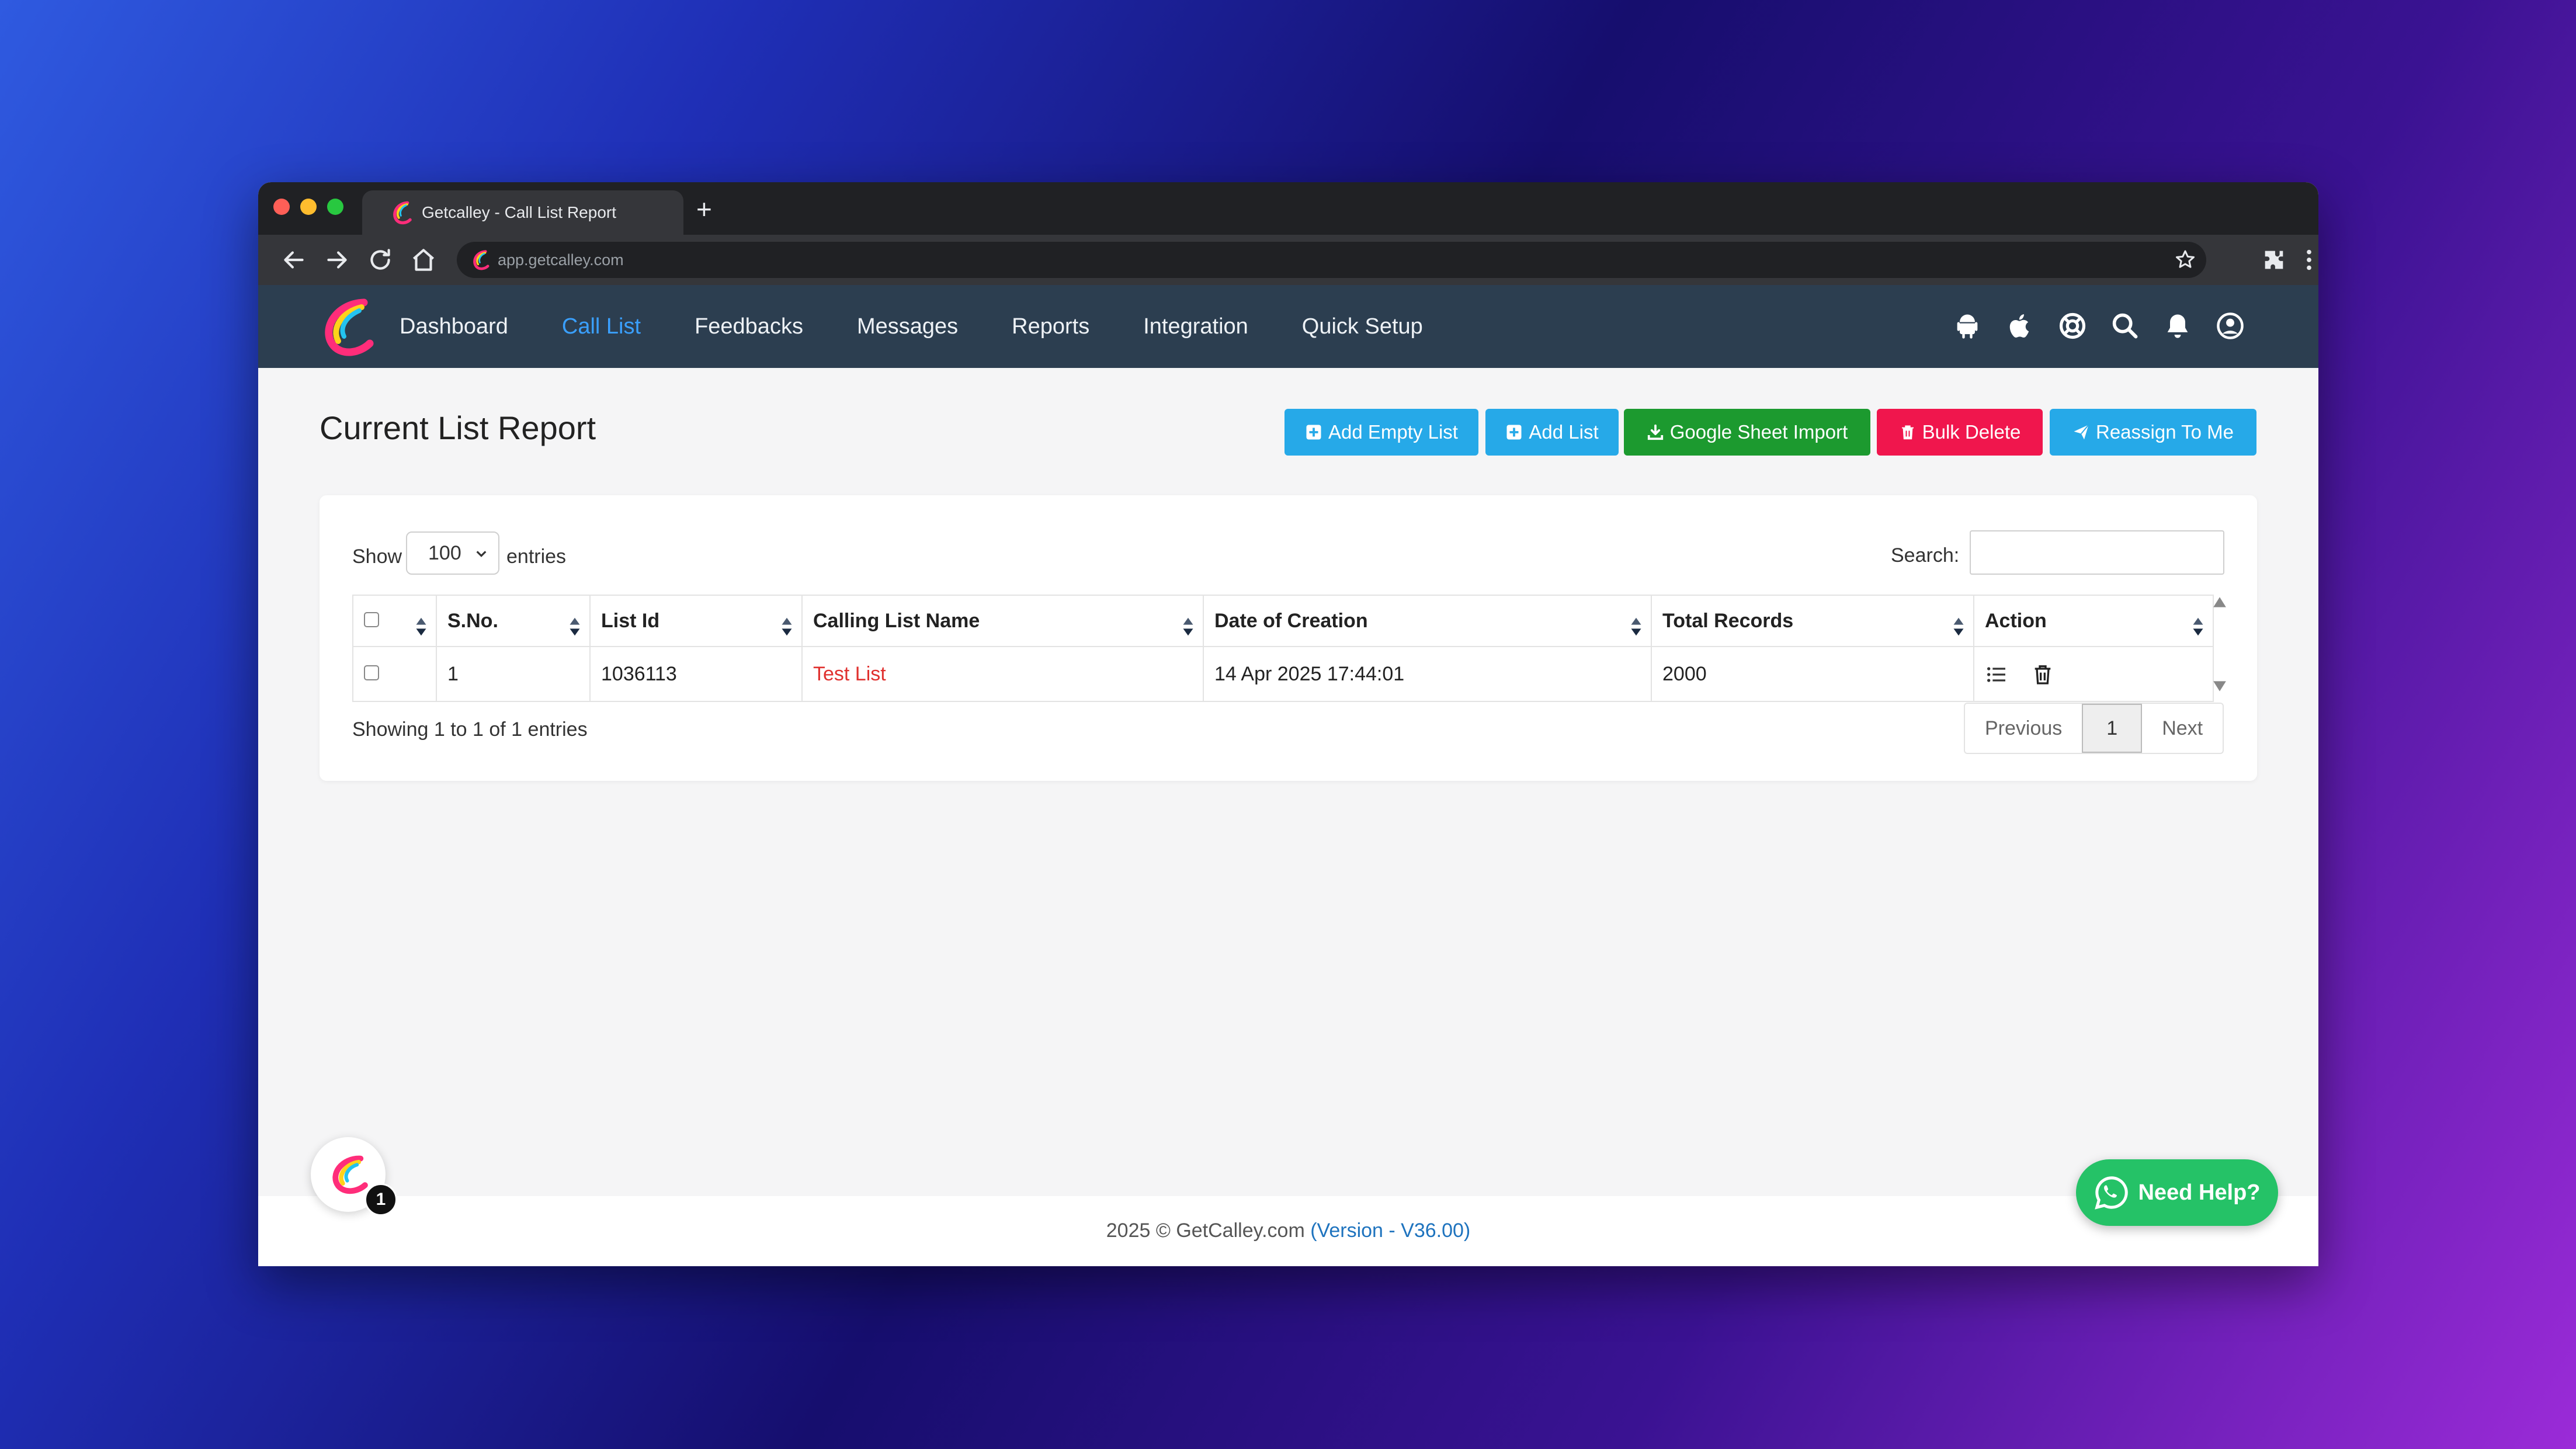 The height and width of the screenshot is (1449, 2576). Describe the element at coordinates (1655, 432) in the screenshot. I see `download-icon` at that location.